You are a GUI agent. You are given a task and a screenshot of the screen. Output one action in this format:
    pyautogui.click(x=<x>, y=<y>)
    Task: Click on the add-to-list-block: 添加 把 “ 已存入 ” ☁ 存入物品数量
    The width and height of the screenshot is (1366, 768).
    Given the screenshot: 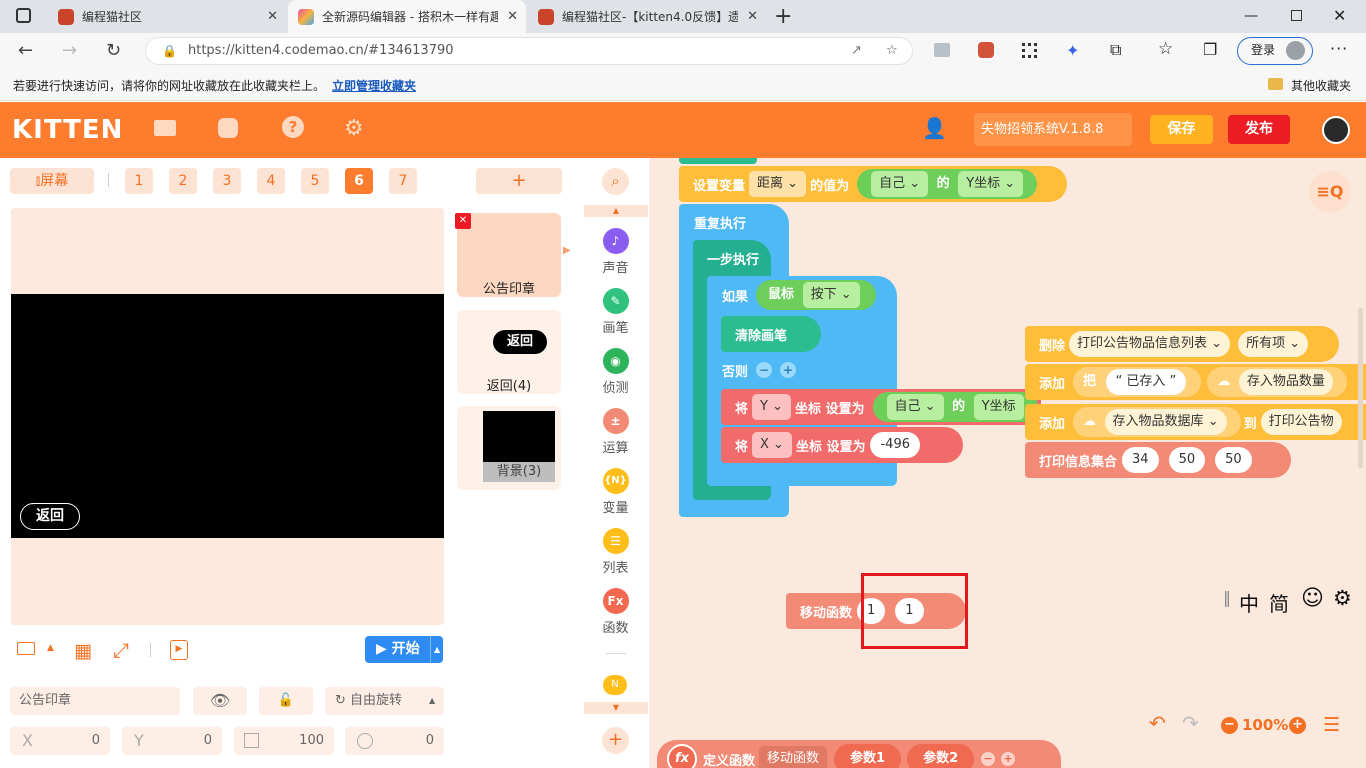 What is the action you would take?
    pyautogui.click(x=1195, y=382)
    